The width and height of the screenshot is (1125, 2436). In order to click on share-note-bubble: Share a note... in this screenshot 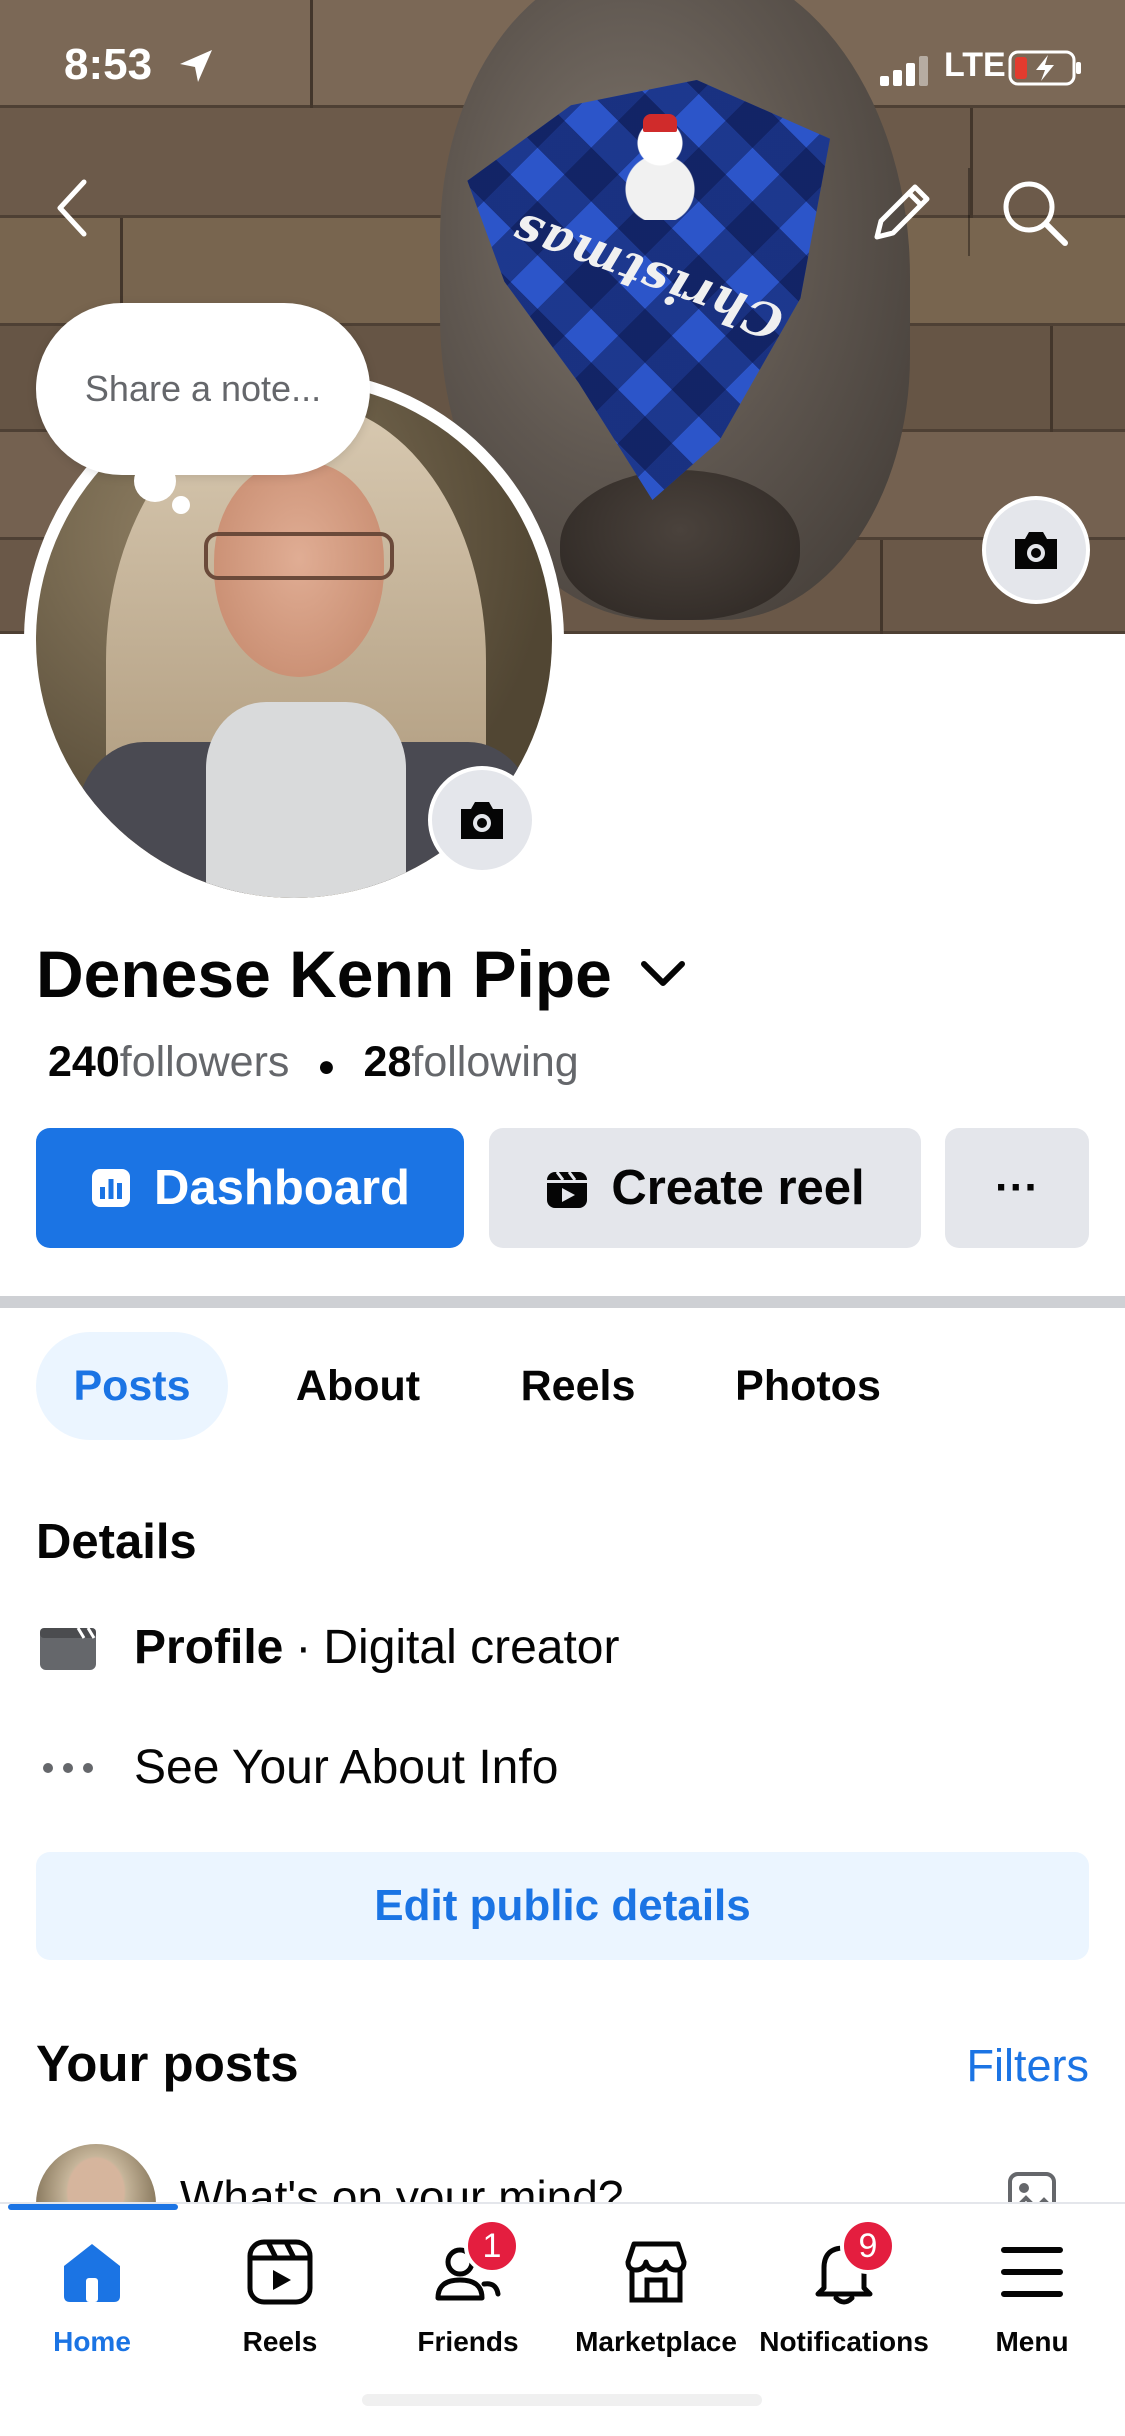, I will do `click(203, 389)`.